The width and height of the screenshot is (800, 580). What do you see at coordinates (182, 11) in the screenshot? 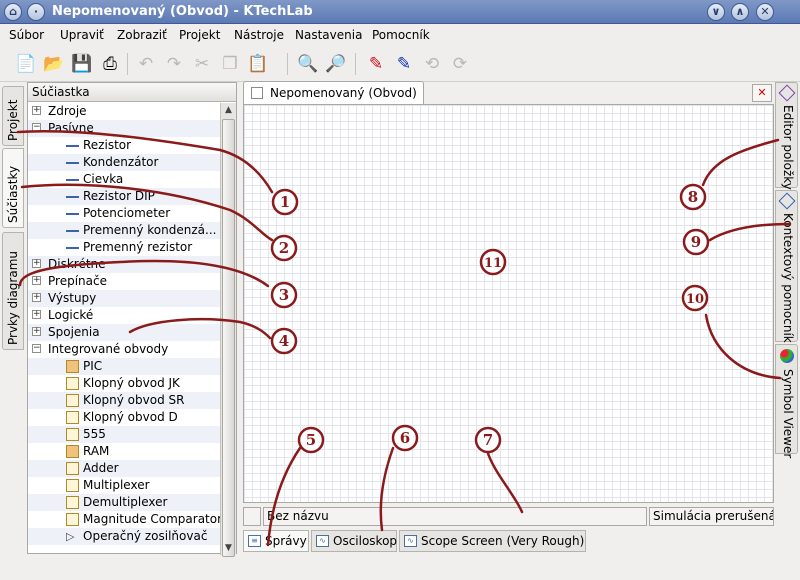
I see `window-title: Nepomenovaný (Obvod) - KTechLab` at bounding box center [182, 11].